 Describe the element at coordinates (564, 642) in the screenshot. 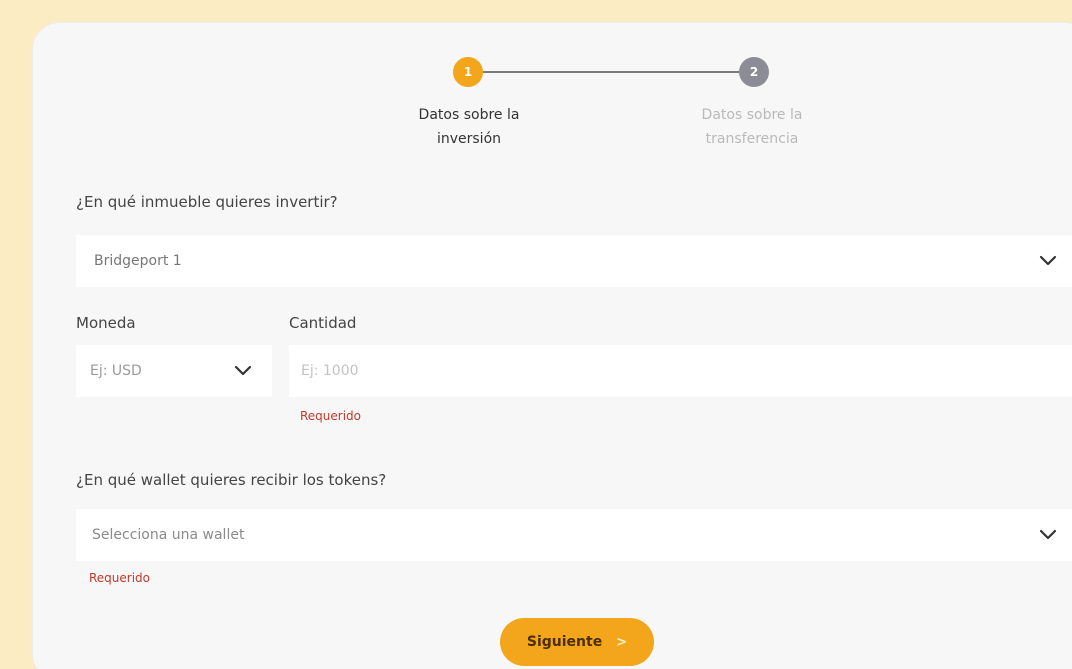

I see `next-button-label: Siguiente` at that location.